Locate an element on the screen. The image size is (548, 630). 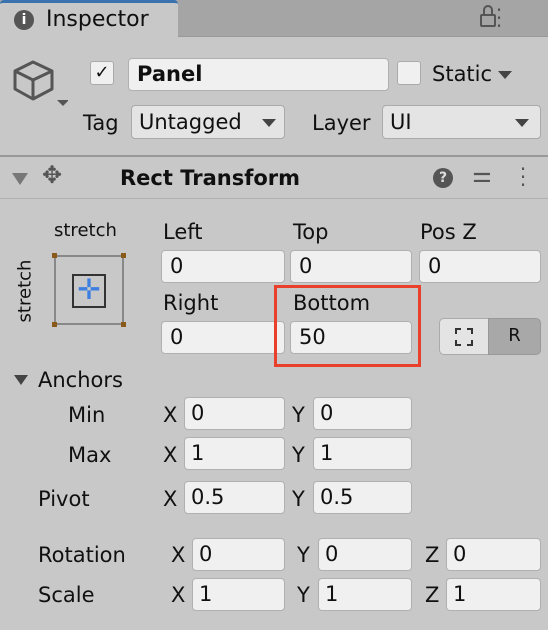
pivot-y-field: 0.5 is located at coordinates (362, 497).